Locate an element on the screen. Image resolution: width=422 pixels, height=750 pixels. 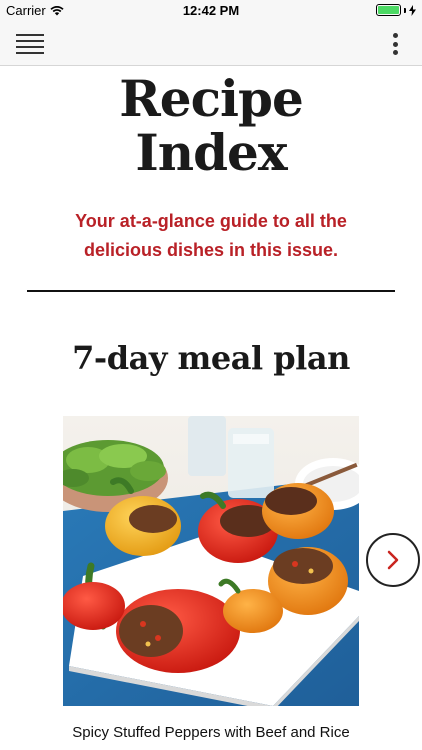
battery-fill is located at coordinates (388, 10).